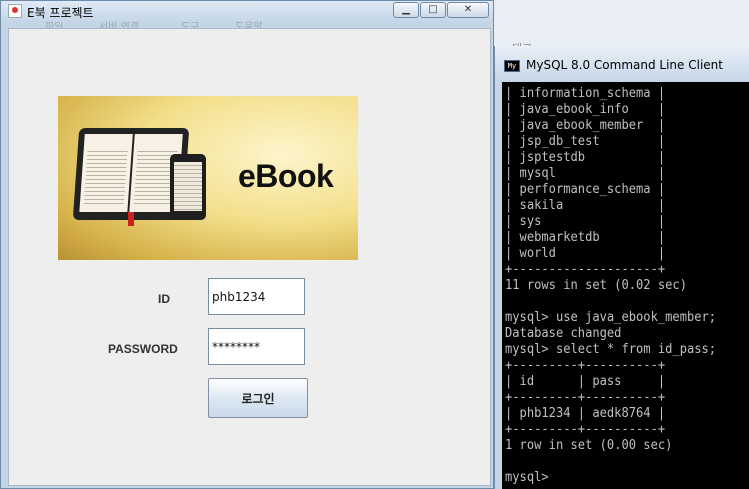 The width and height of the screenshot is (749, 489). What do you see at coordinates (585, 125) in the screenshot?
I see `console-line: | java_ebook_member |` at bounding box center [585, 125].